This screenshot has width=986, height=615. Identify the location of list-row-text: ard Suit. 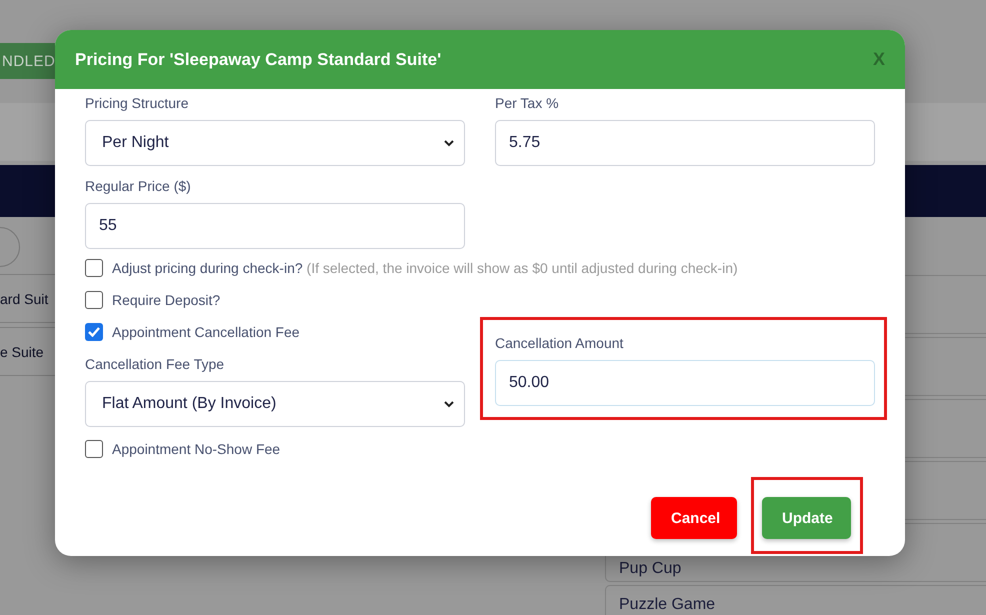
(24, 298).